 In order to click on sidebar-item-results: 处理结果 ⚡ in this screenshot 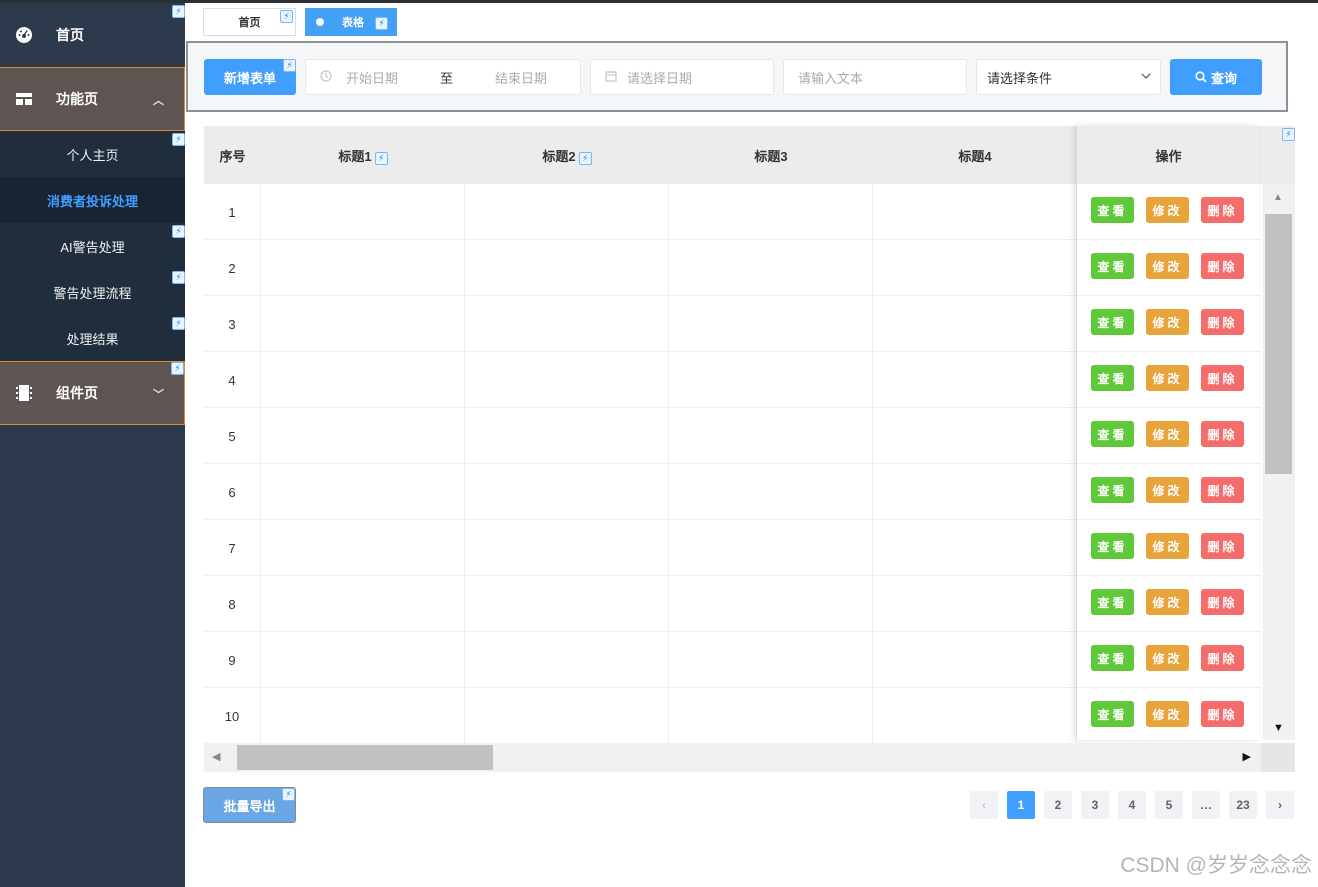, I will do `click(92, 338)`.